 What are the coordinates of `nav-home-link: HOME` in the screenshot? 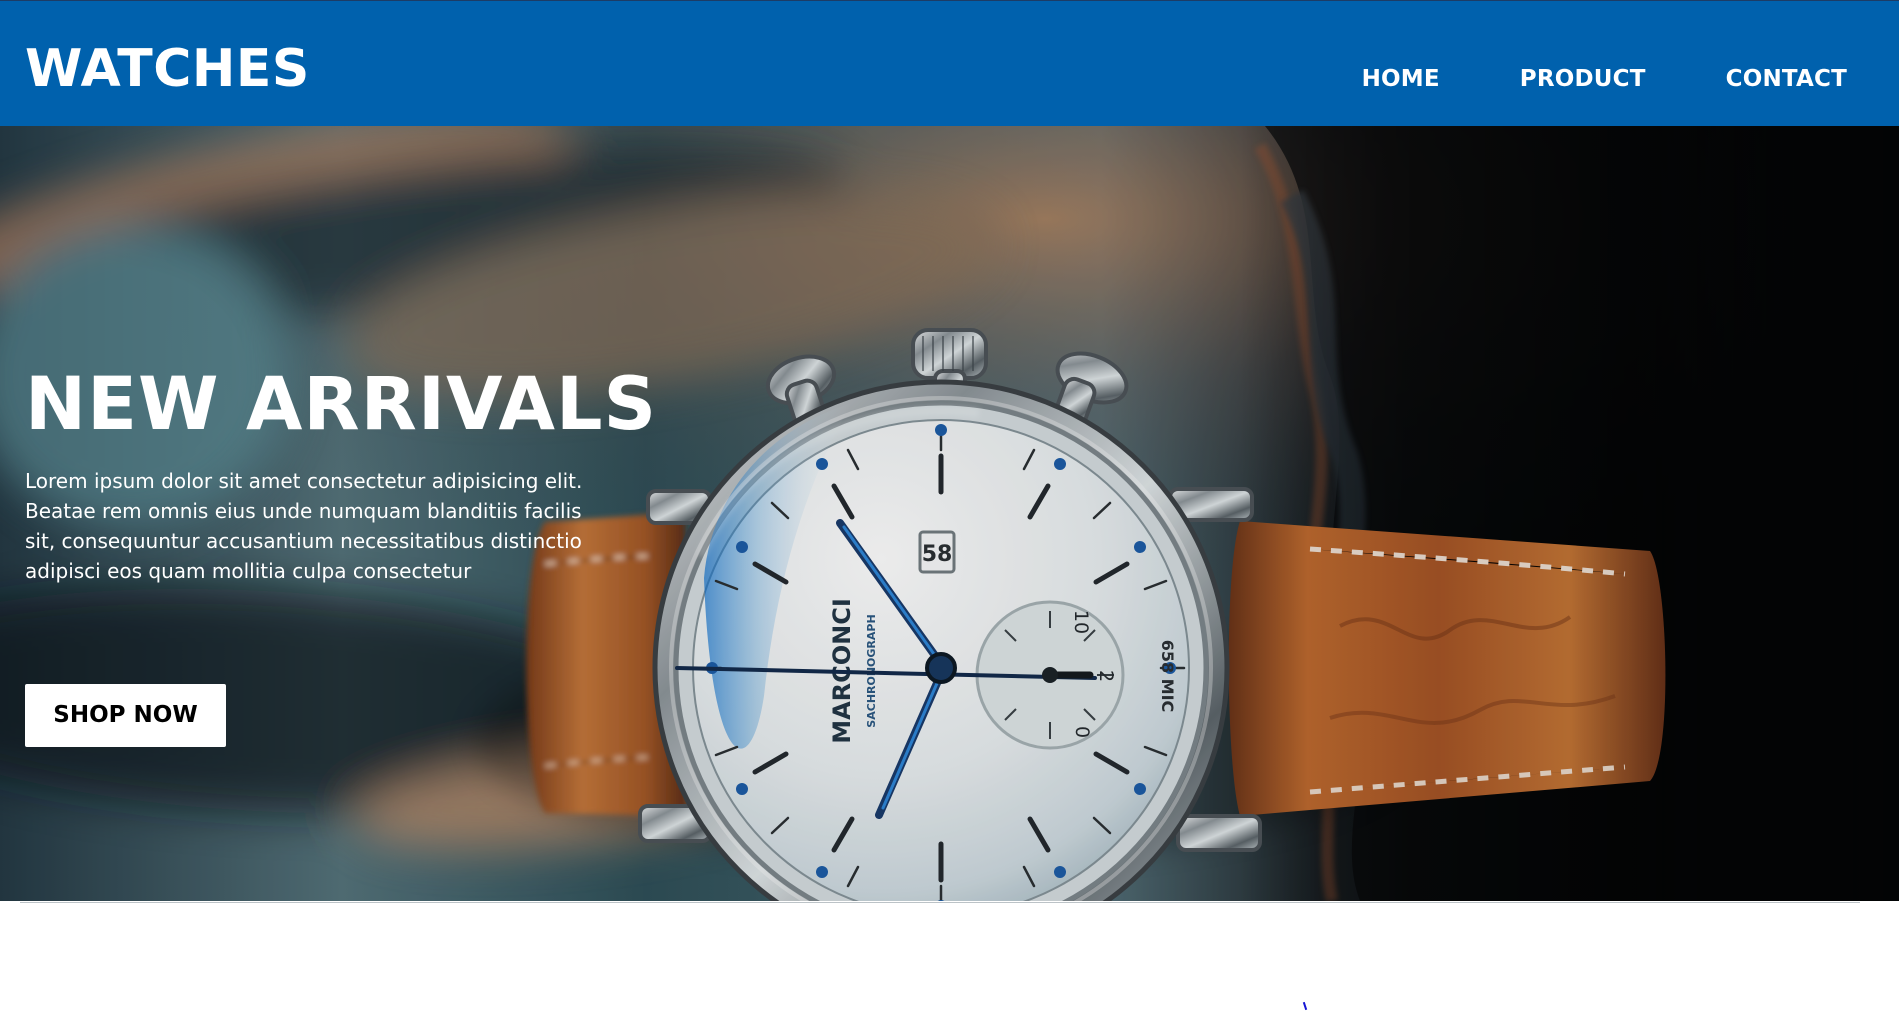 It's located at (1401, 79).